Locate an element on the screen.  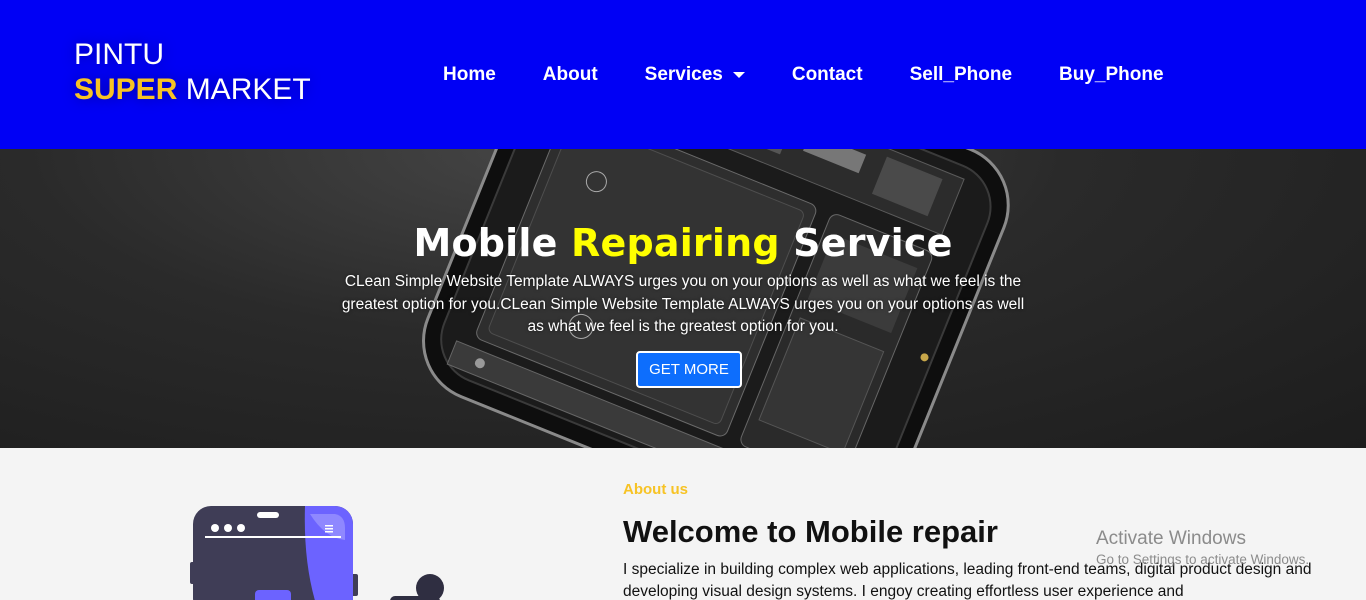
nav-services-label: Services is located at coordinates (683, 74).